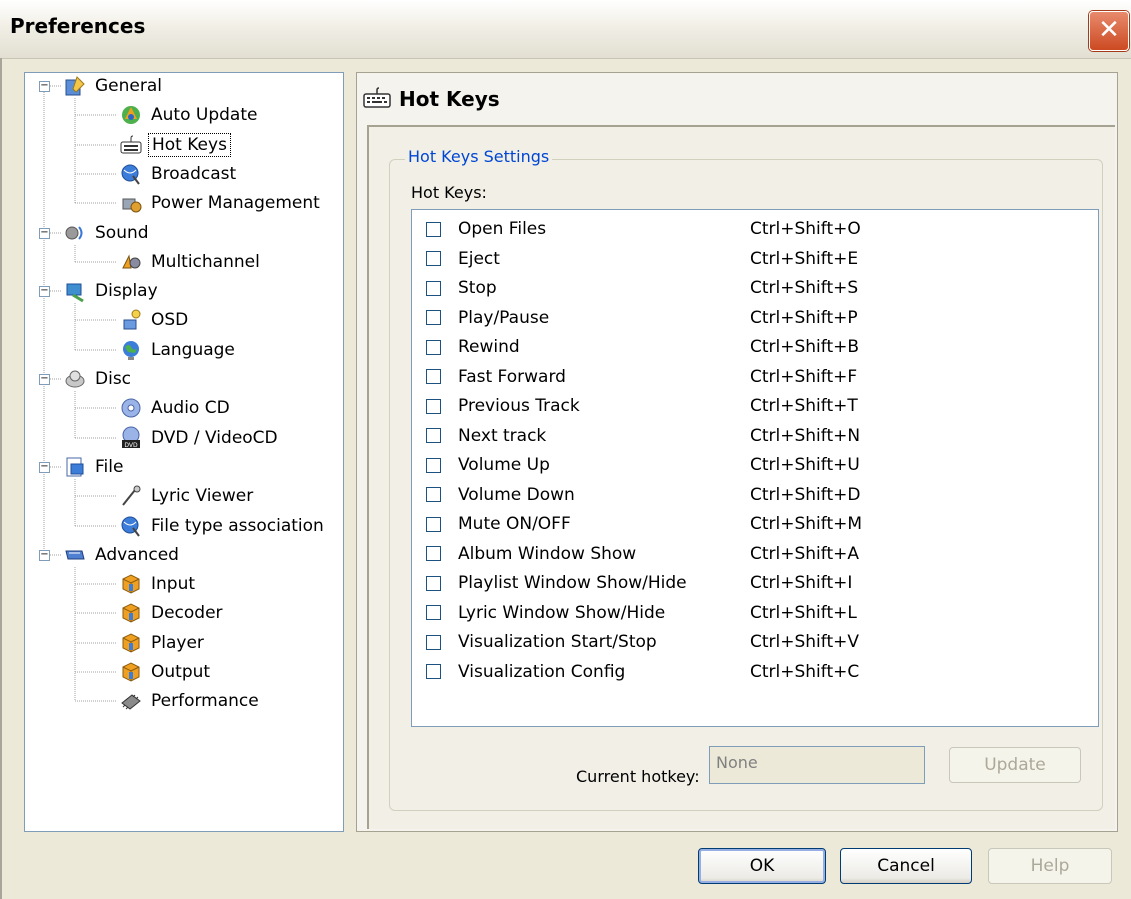 The image size is (1131, 899). I want to click on hotkey-action: Open Files, so click(502, 229).